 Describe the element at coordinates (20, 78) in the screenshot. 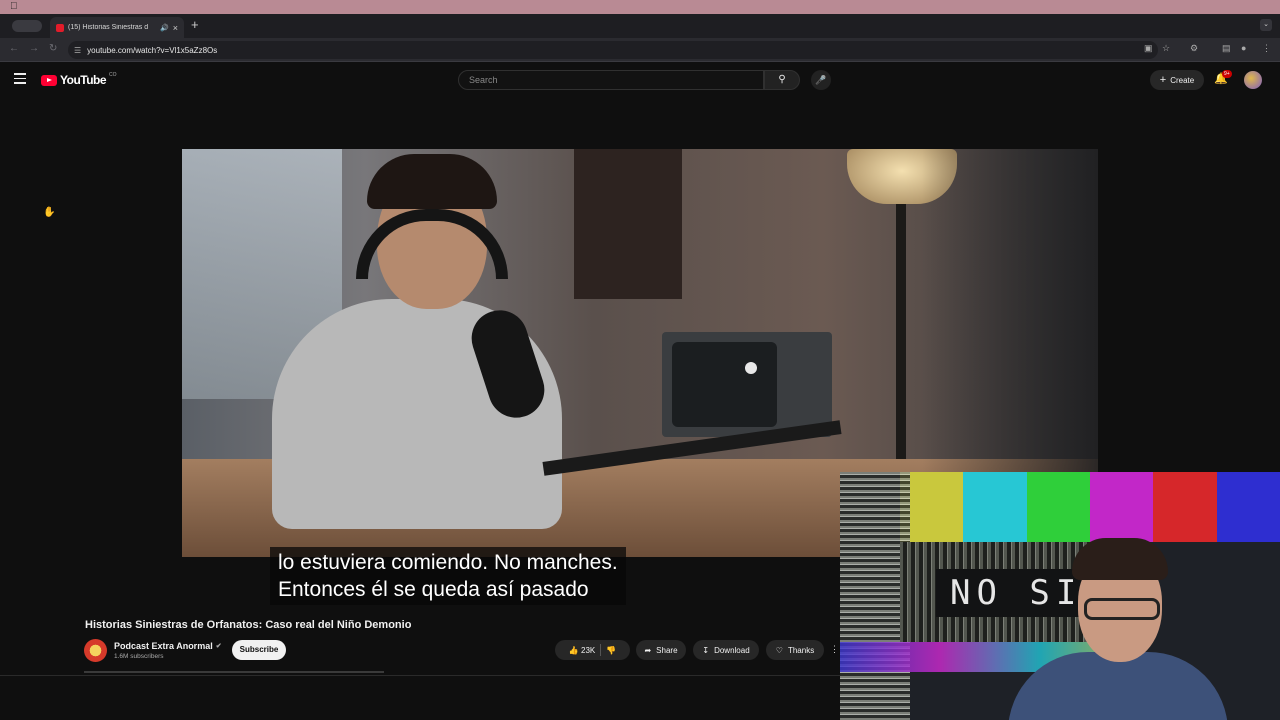

I see `hamburger-menu-icon` at that location.